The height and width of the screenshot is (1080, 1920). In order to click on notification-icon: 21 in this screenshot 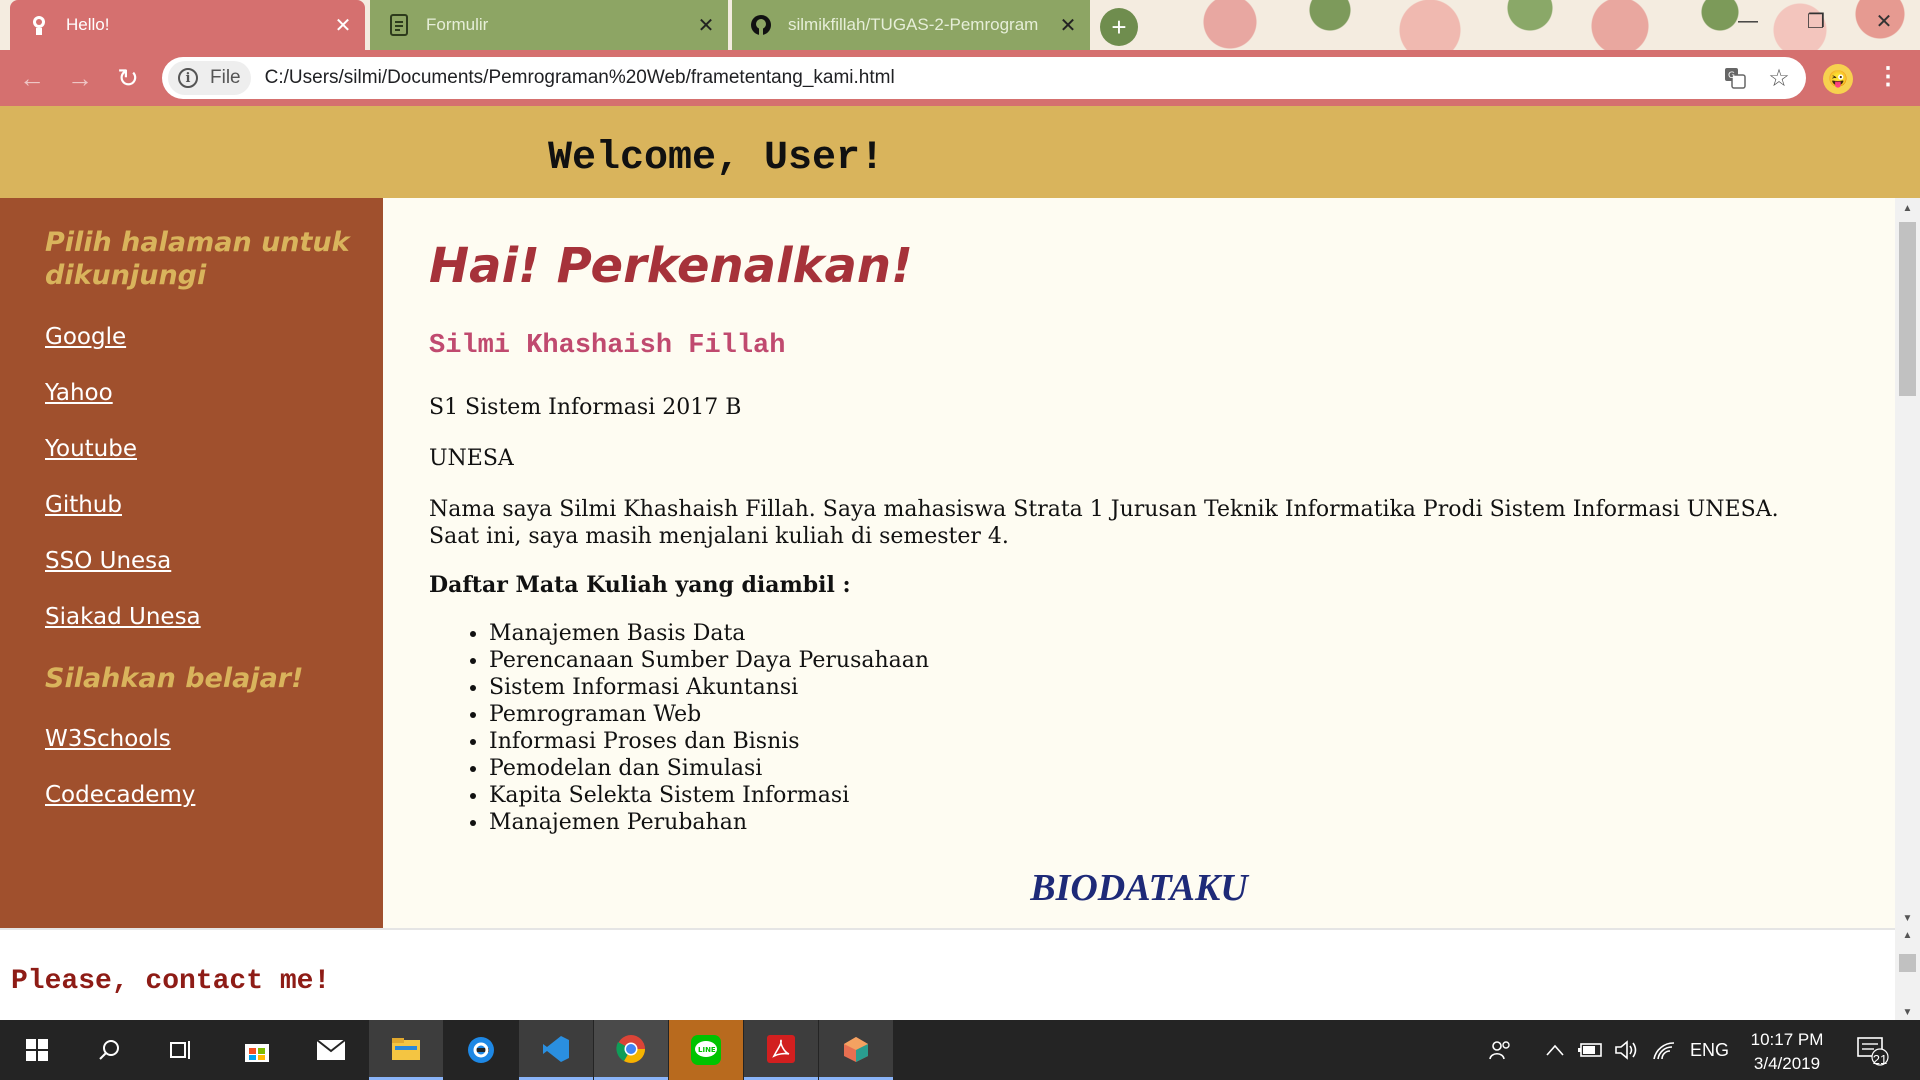, I will do `click(1873, 1050)`.